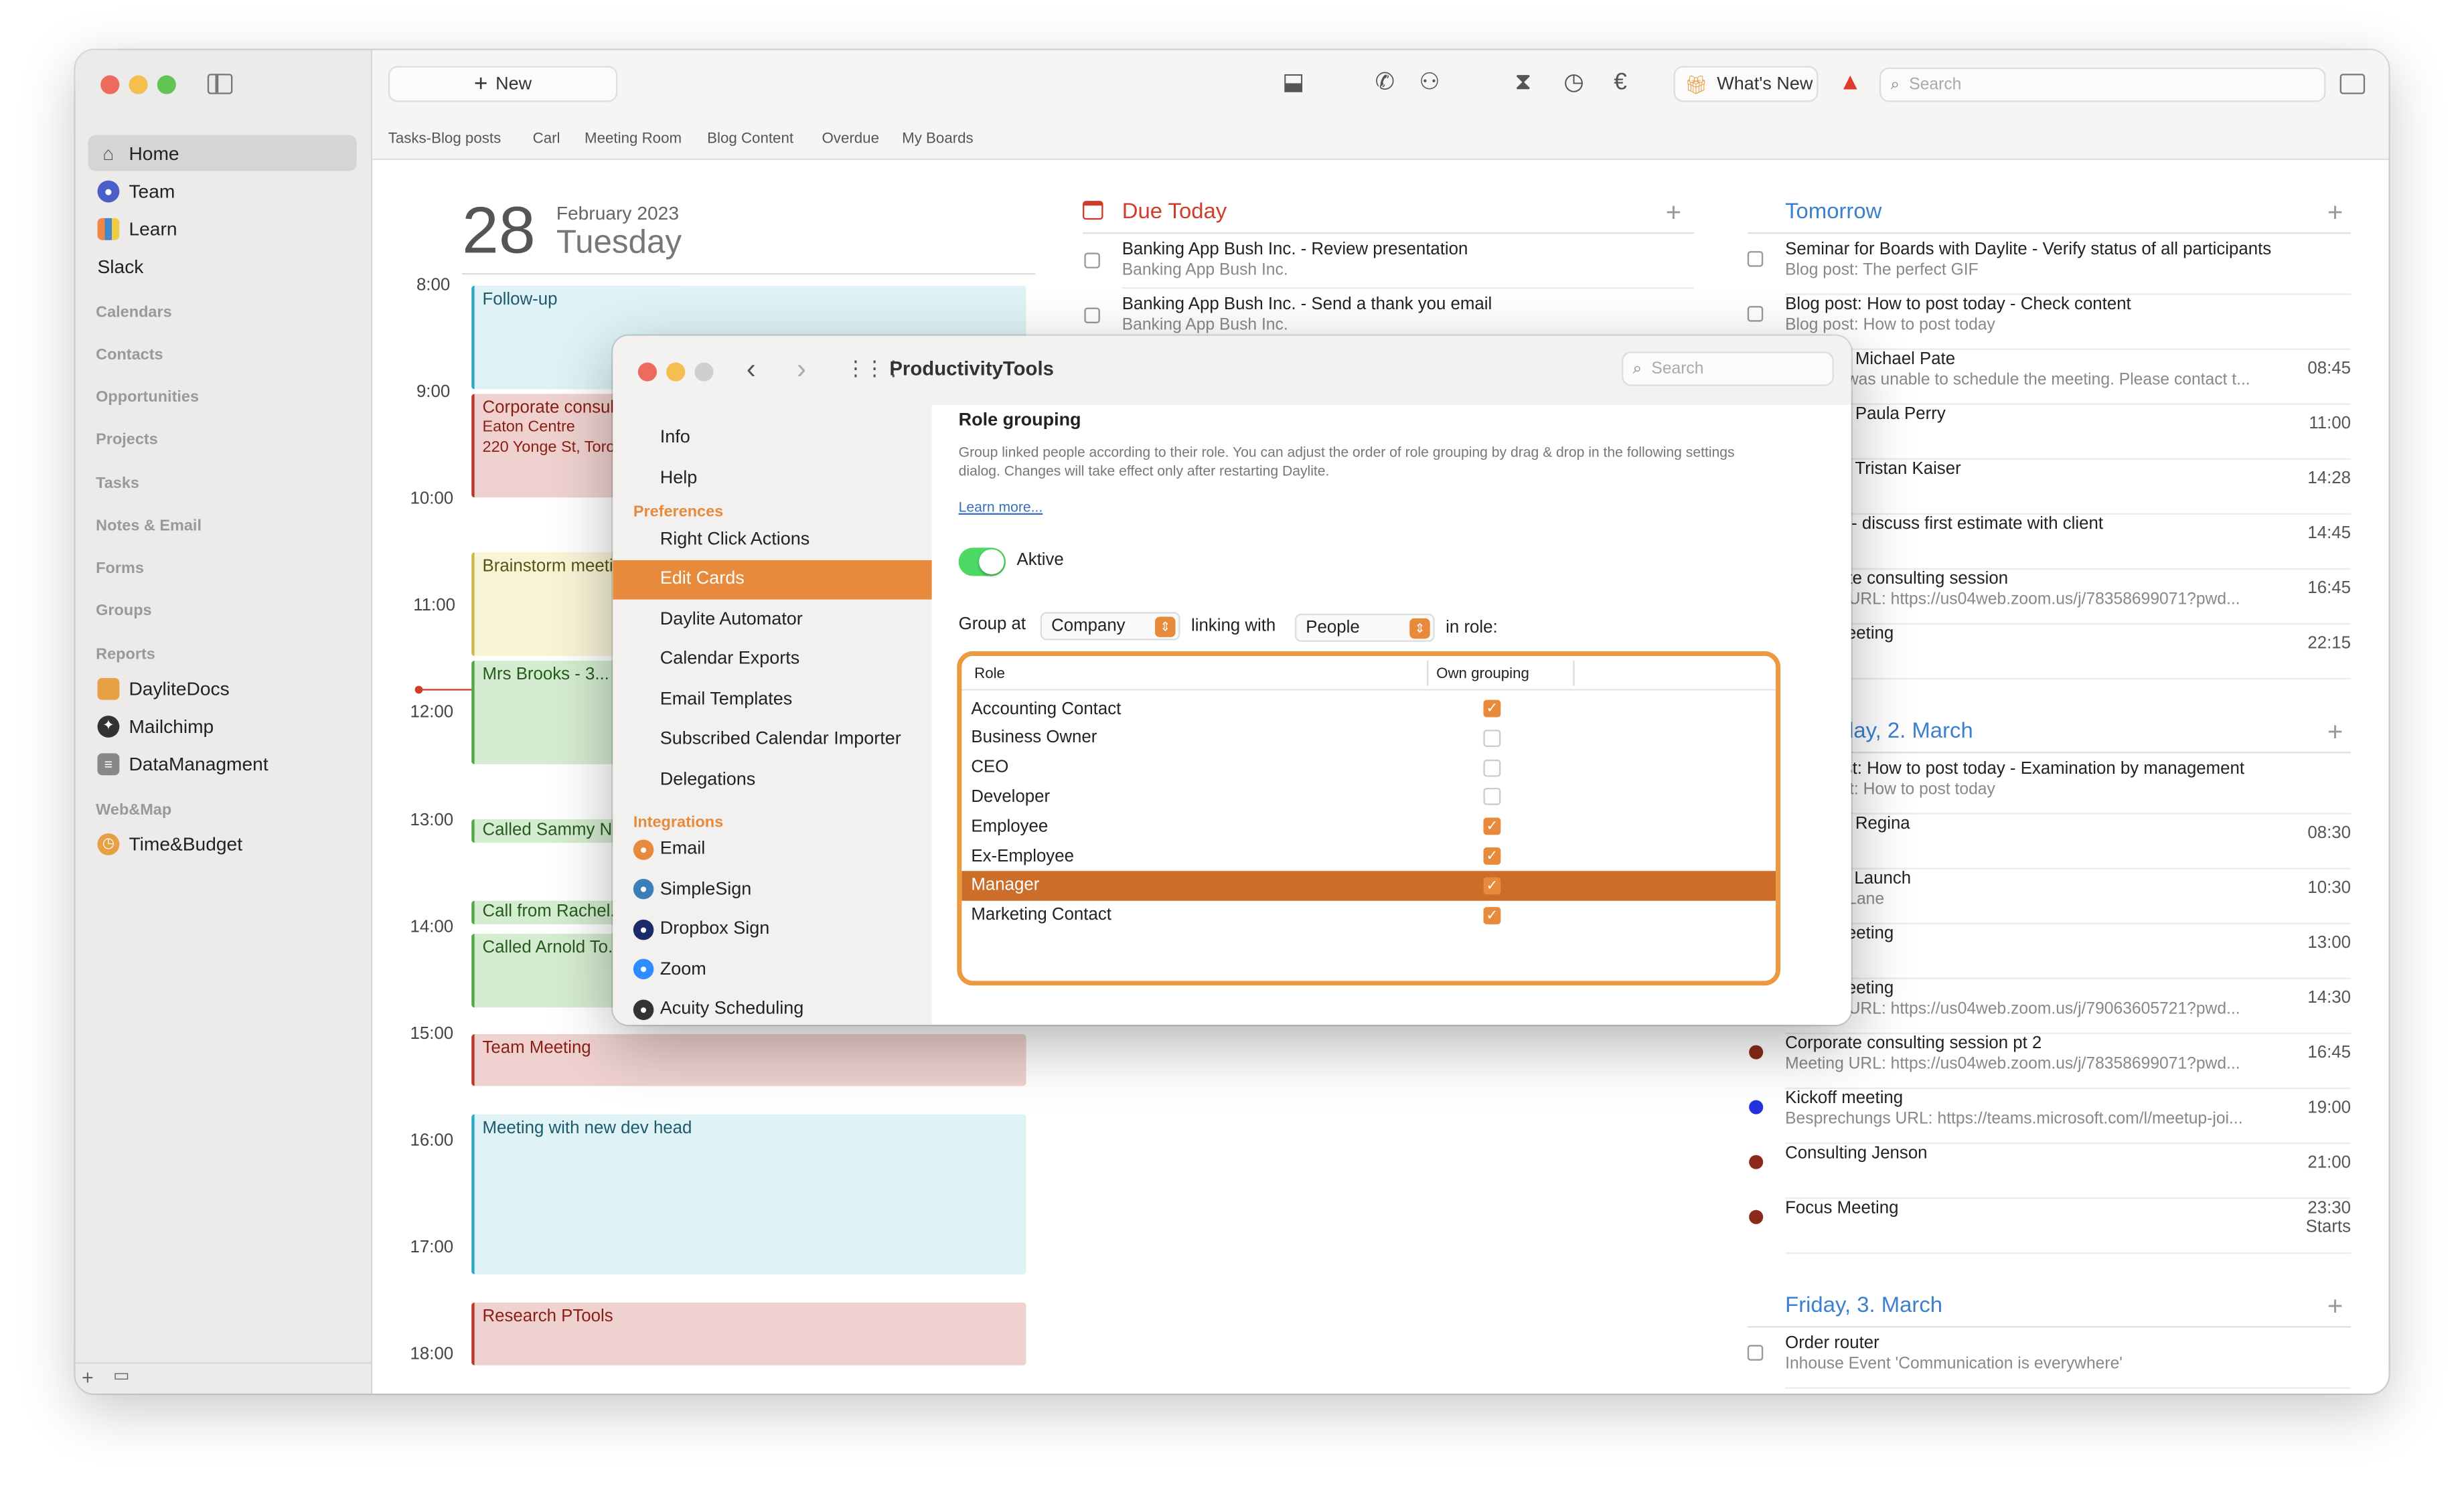 The height and width of the screenshot is (1494, 2464). I want to click on tab-carl: Carl, so click(546, 139).